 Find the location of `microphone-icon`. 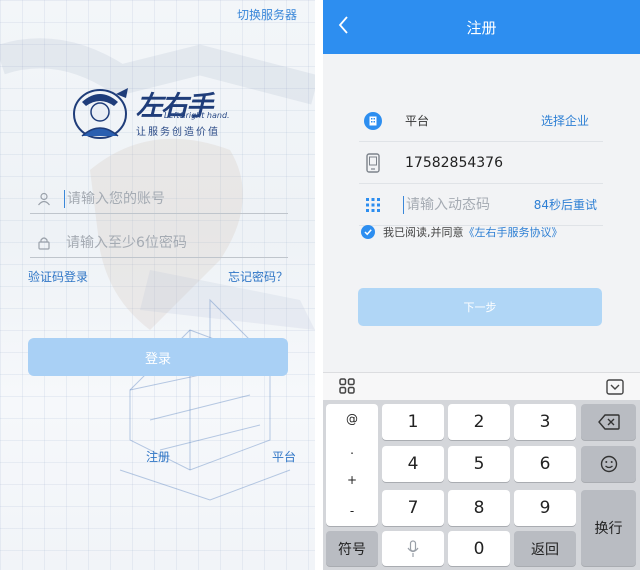

microphone-icon is located at coordinates (413, 548).